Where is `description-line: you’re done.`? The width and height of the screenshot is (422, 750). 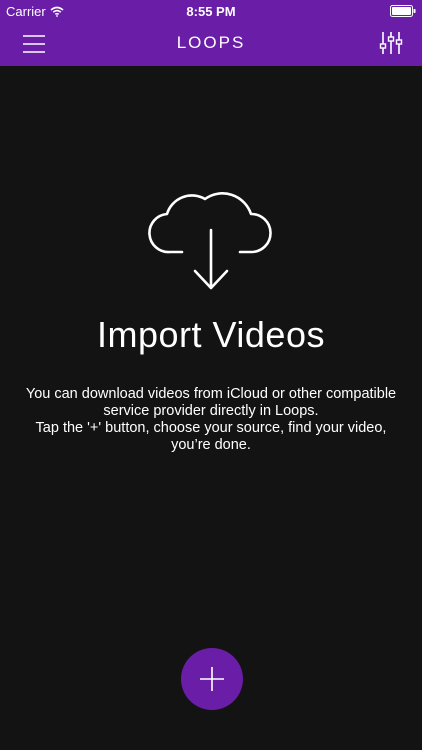 description-line: you’re done. is located at coordinates (211, 445).